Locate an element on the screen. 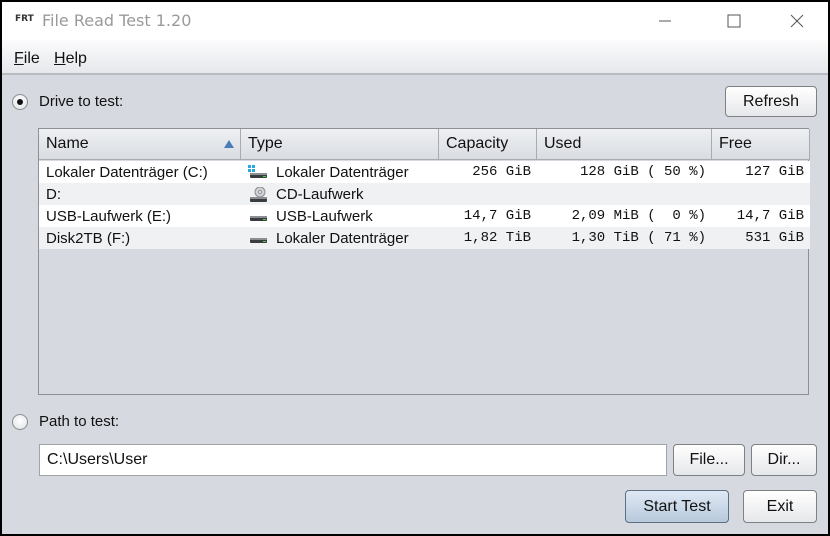 This screenshot has width=830, height=536. cell-free: 127 GiB is located at coordinates (774, 172).